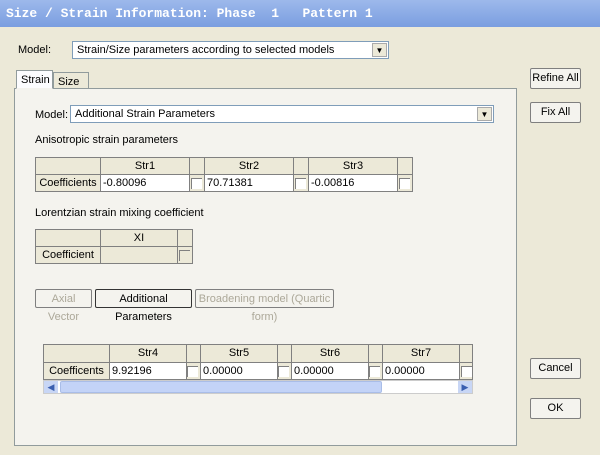 The image size is (600, 455). Describe the element at coordinates (284, 371) in the screenshot. I see `str5-refine-checkbox` at that location.